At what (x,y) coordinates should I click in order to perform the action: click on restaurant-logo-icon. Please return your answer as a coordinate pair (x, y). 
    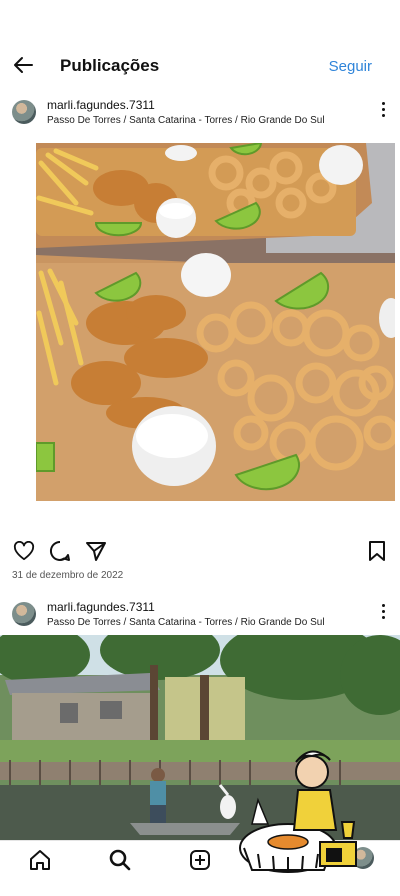
    Looking at the image, I should click on (298, 811).